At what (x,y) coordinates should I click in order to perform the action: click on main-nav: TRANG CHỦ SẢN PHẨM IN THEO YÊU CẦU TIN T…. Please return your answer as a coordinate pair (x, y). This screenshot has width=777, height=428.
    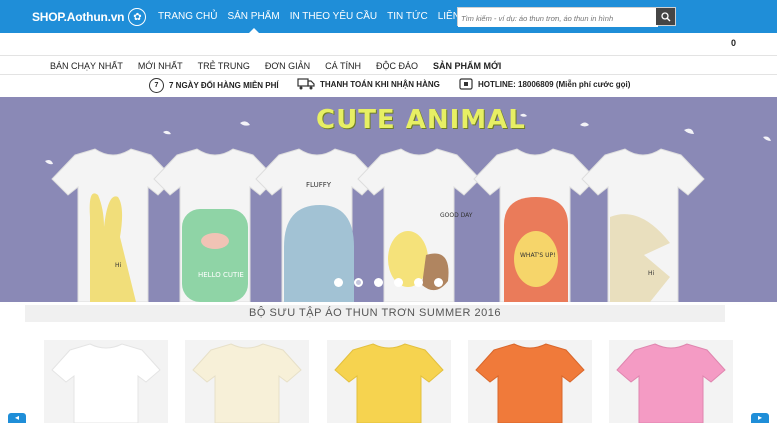
    Looking at the image, I should click on (322, 16).